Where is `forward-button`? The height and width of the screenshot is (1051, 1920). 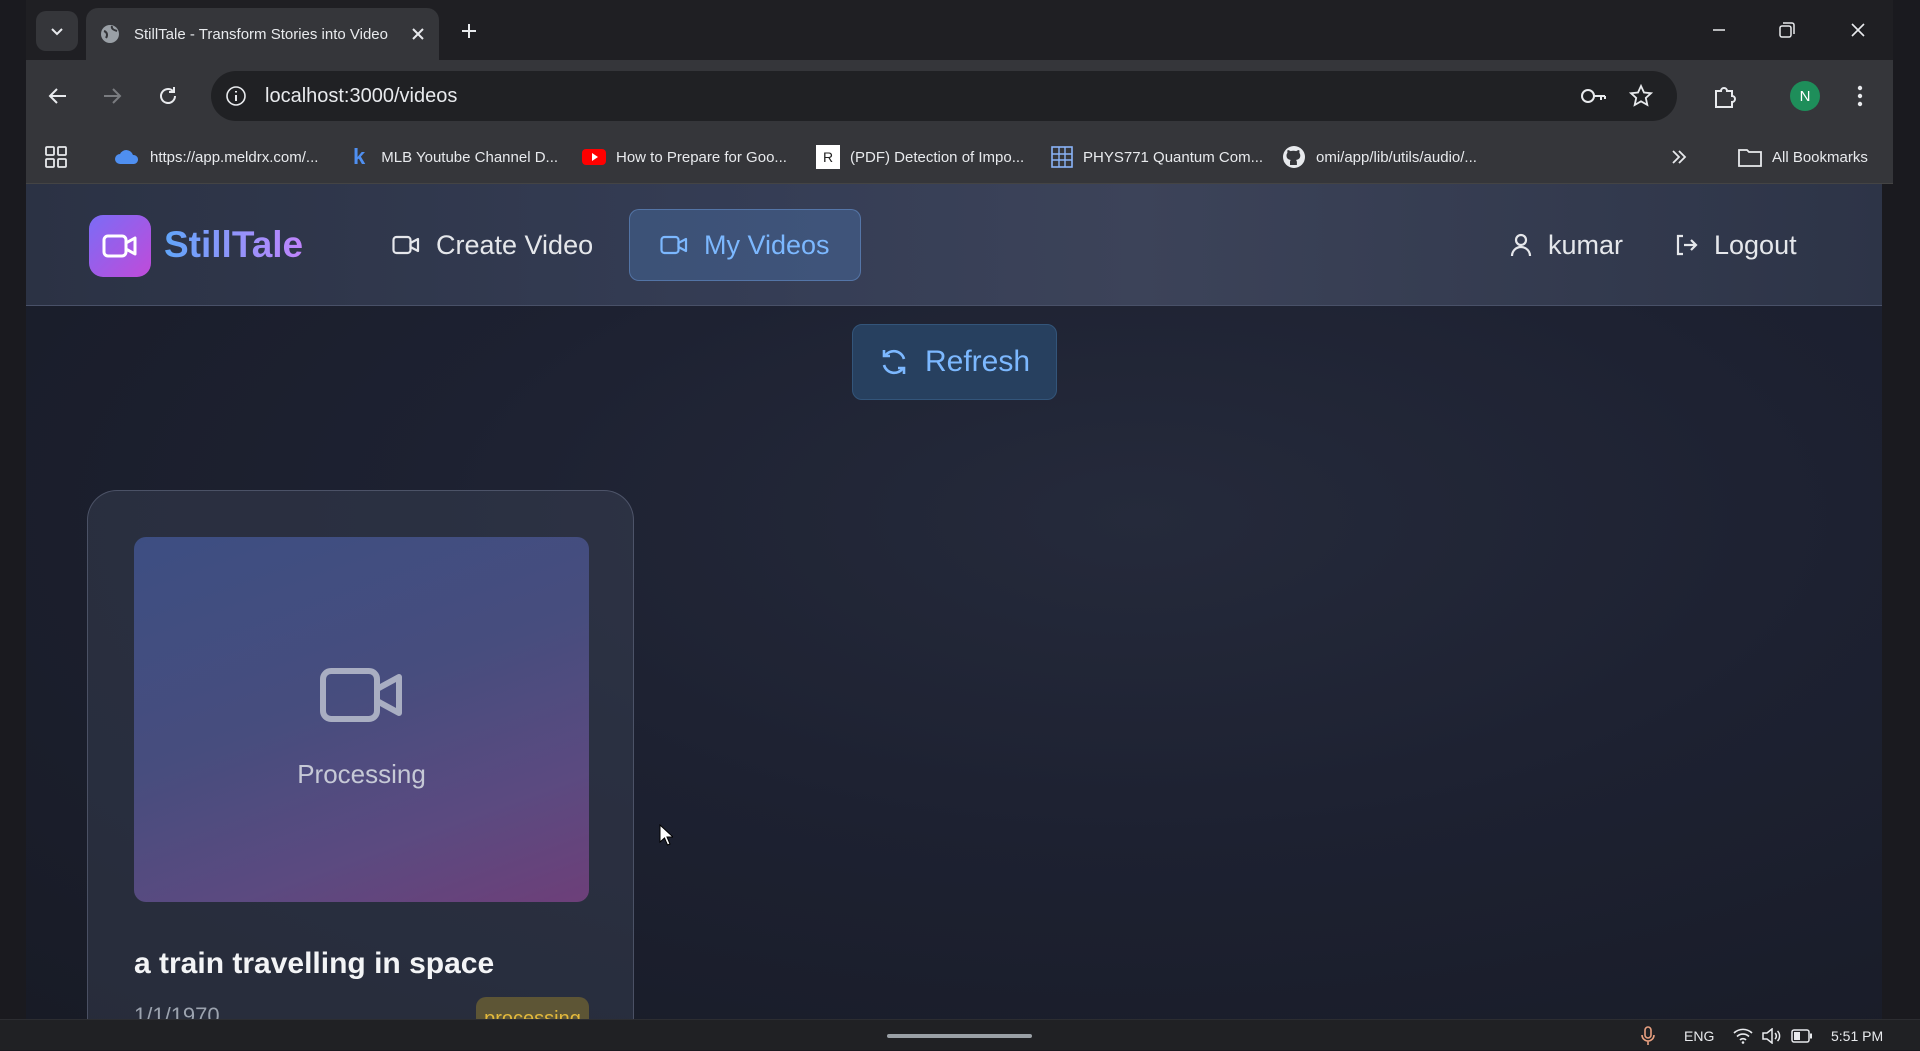 forward-button is located at coordinates (112, 96).